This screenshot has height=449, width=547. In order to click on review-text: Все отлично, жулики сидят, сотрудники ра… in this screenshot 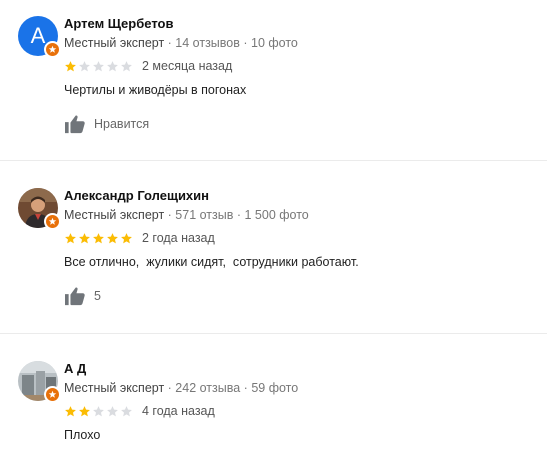, I will do `click(211, 262)`.